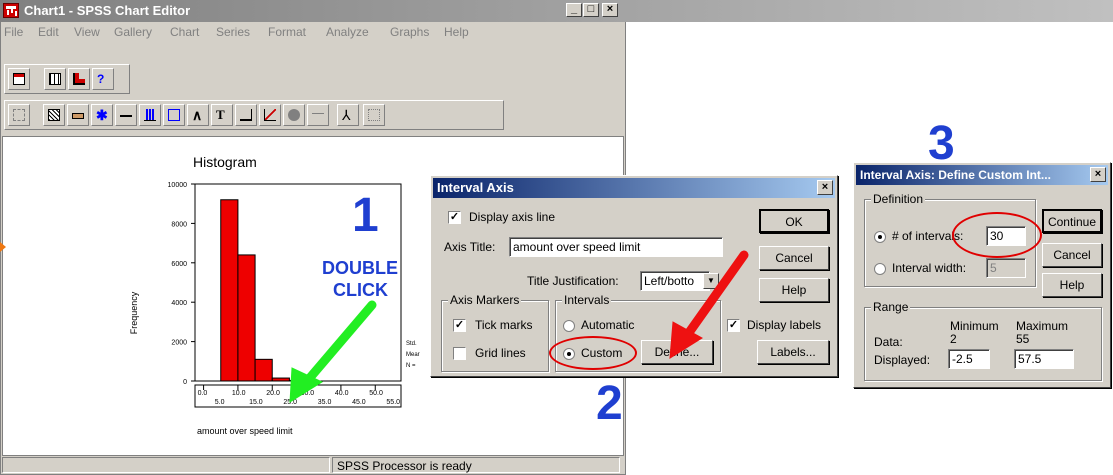 This screenshot has height=475, width=1113. What do you see at coordinates (3, 247) in the screenshot?
I see `left-edge-arrow` at bounding box center [3, 247].